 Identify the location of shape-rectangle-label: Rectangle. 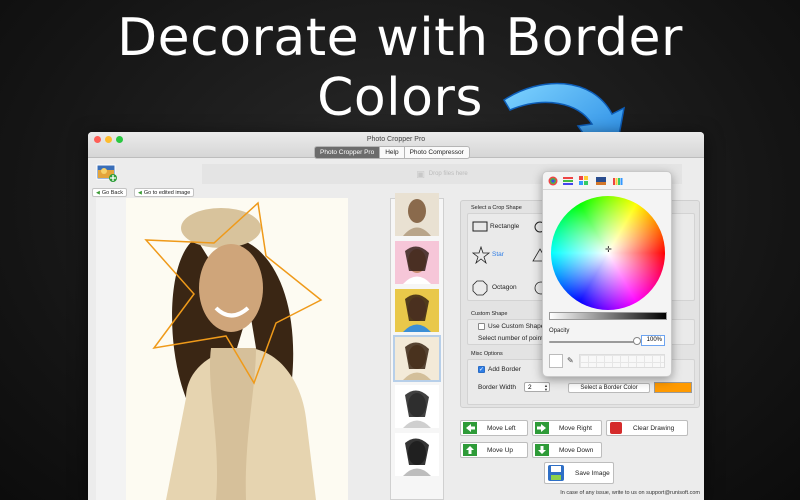
(505, 226).